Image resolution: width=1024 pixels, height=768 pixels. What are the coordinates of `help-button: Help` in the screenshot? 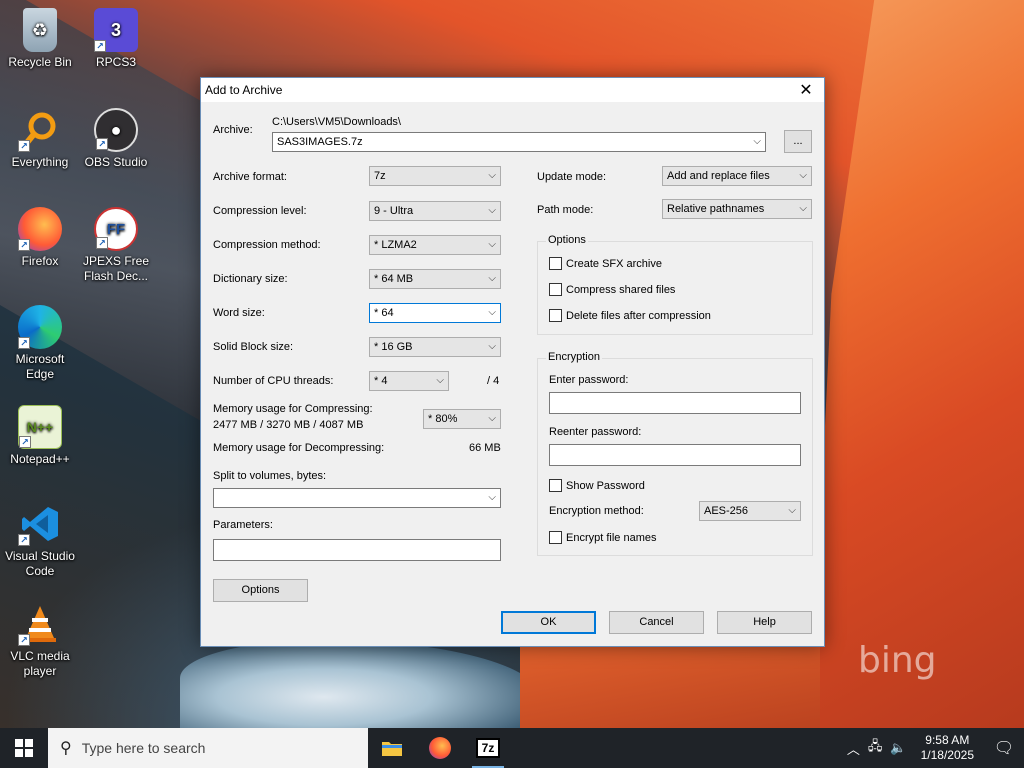 It's located at (764, 622).